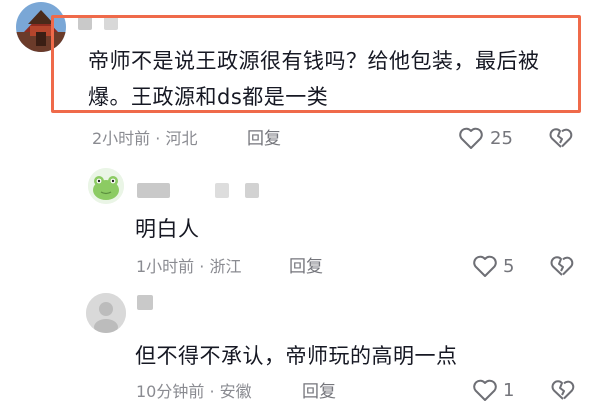 The image size is (600, 401). Describe the element at coordinates (194, 391) in the screenshot. I see `comment-meta: 10分钟前 · 安徽` at that location.